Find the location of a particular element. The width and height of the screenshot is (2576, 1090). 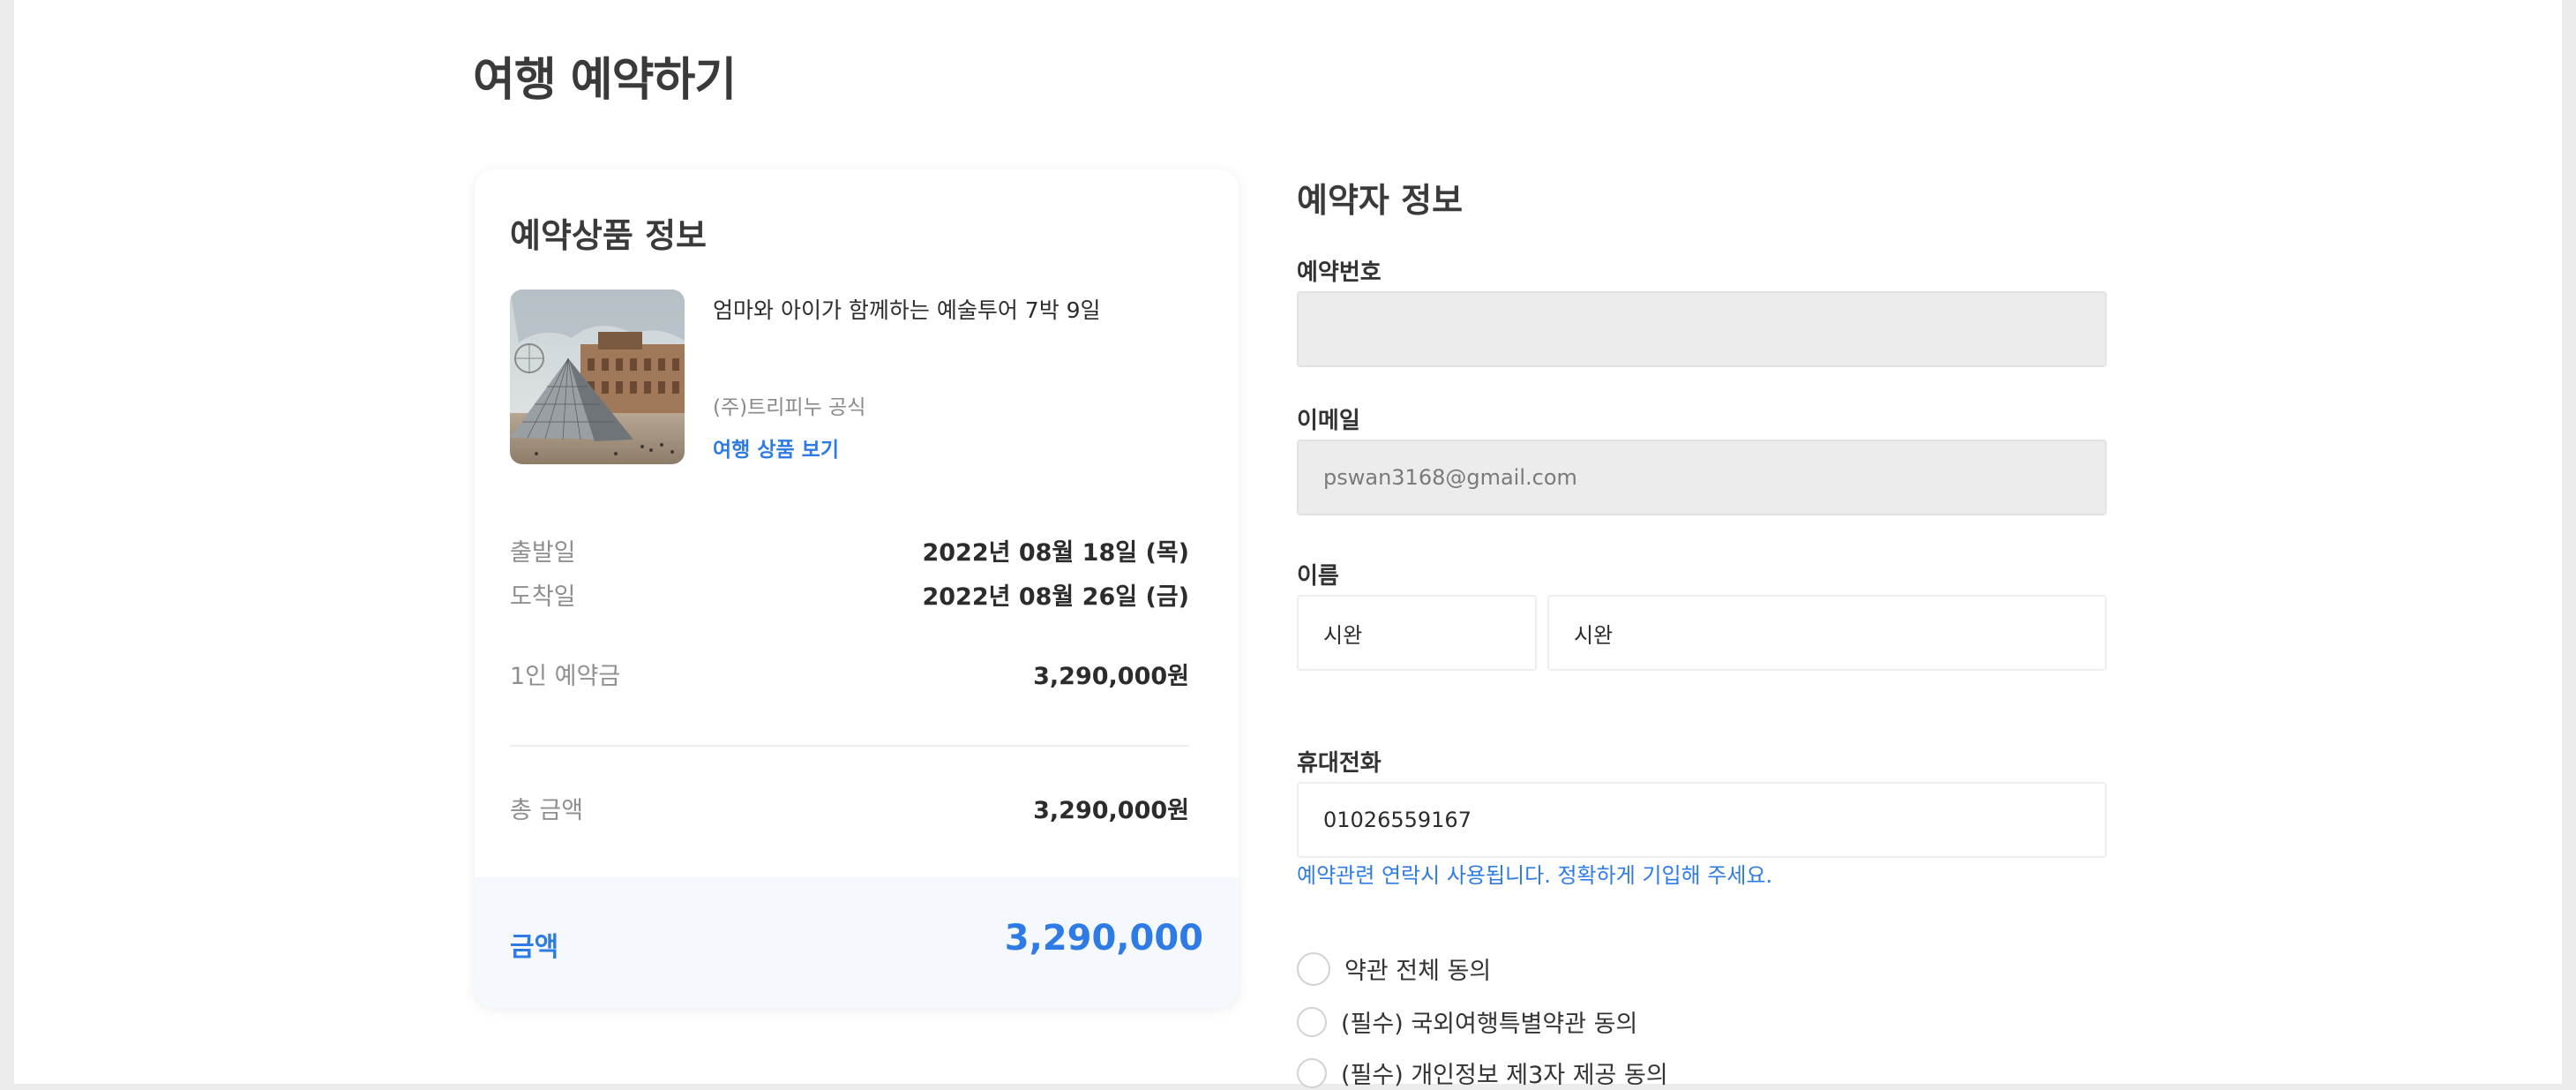

agree-all-checkbox: 약관 전체 동의 is located at coordinates (1394, 968).